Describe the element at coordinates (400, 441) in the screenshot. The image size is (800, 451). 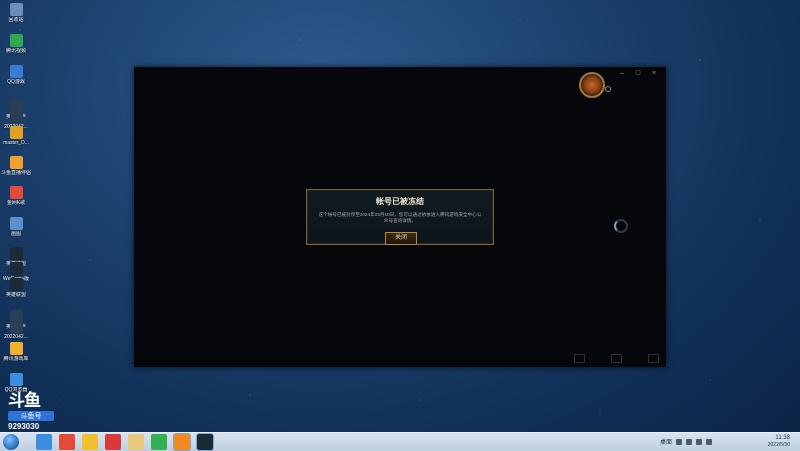
I see `taskbar: 桌面 11:38 2022/5/30` at that location.